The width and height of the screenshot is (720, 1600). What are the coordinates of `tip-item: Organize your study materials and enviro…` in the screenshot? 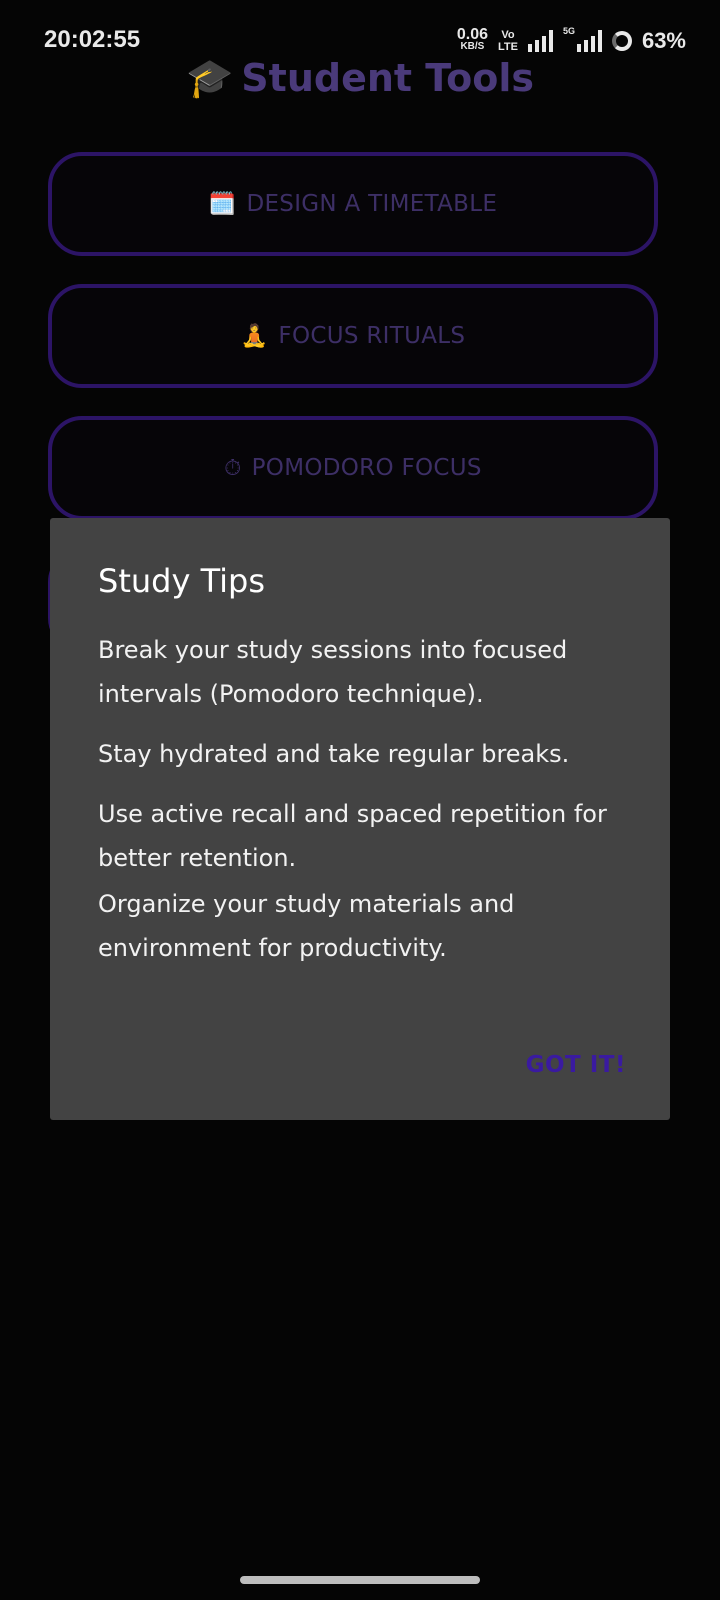 It's located at (306, 926).